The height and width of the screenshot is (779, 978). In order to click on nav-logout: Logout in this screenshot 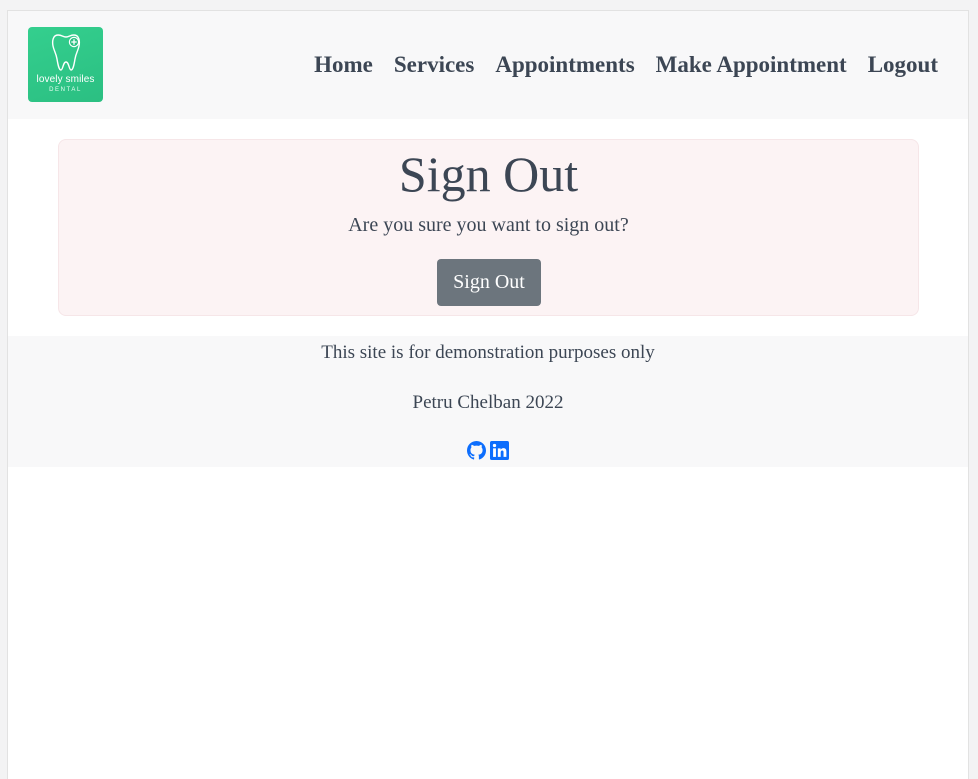, I will do `click(903, 65)`.